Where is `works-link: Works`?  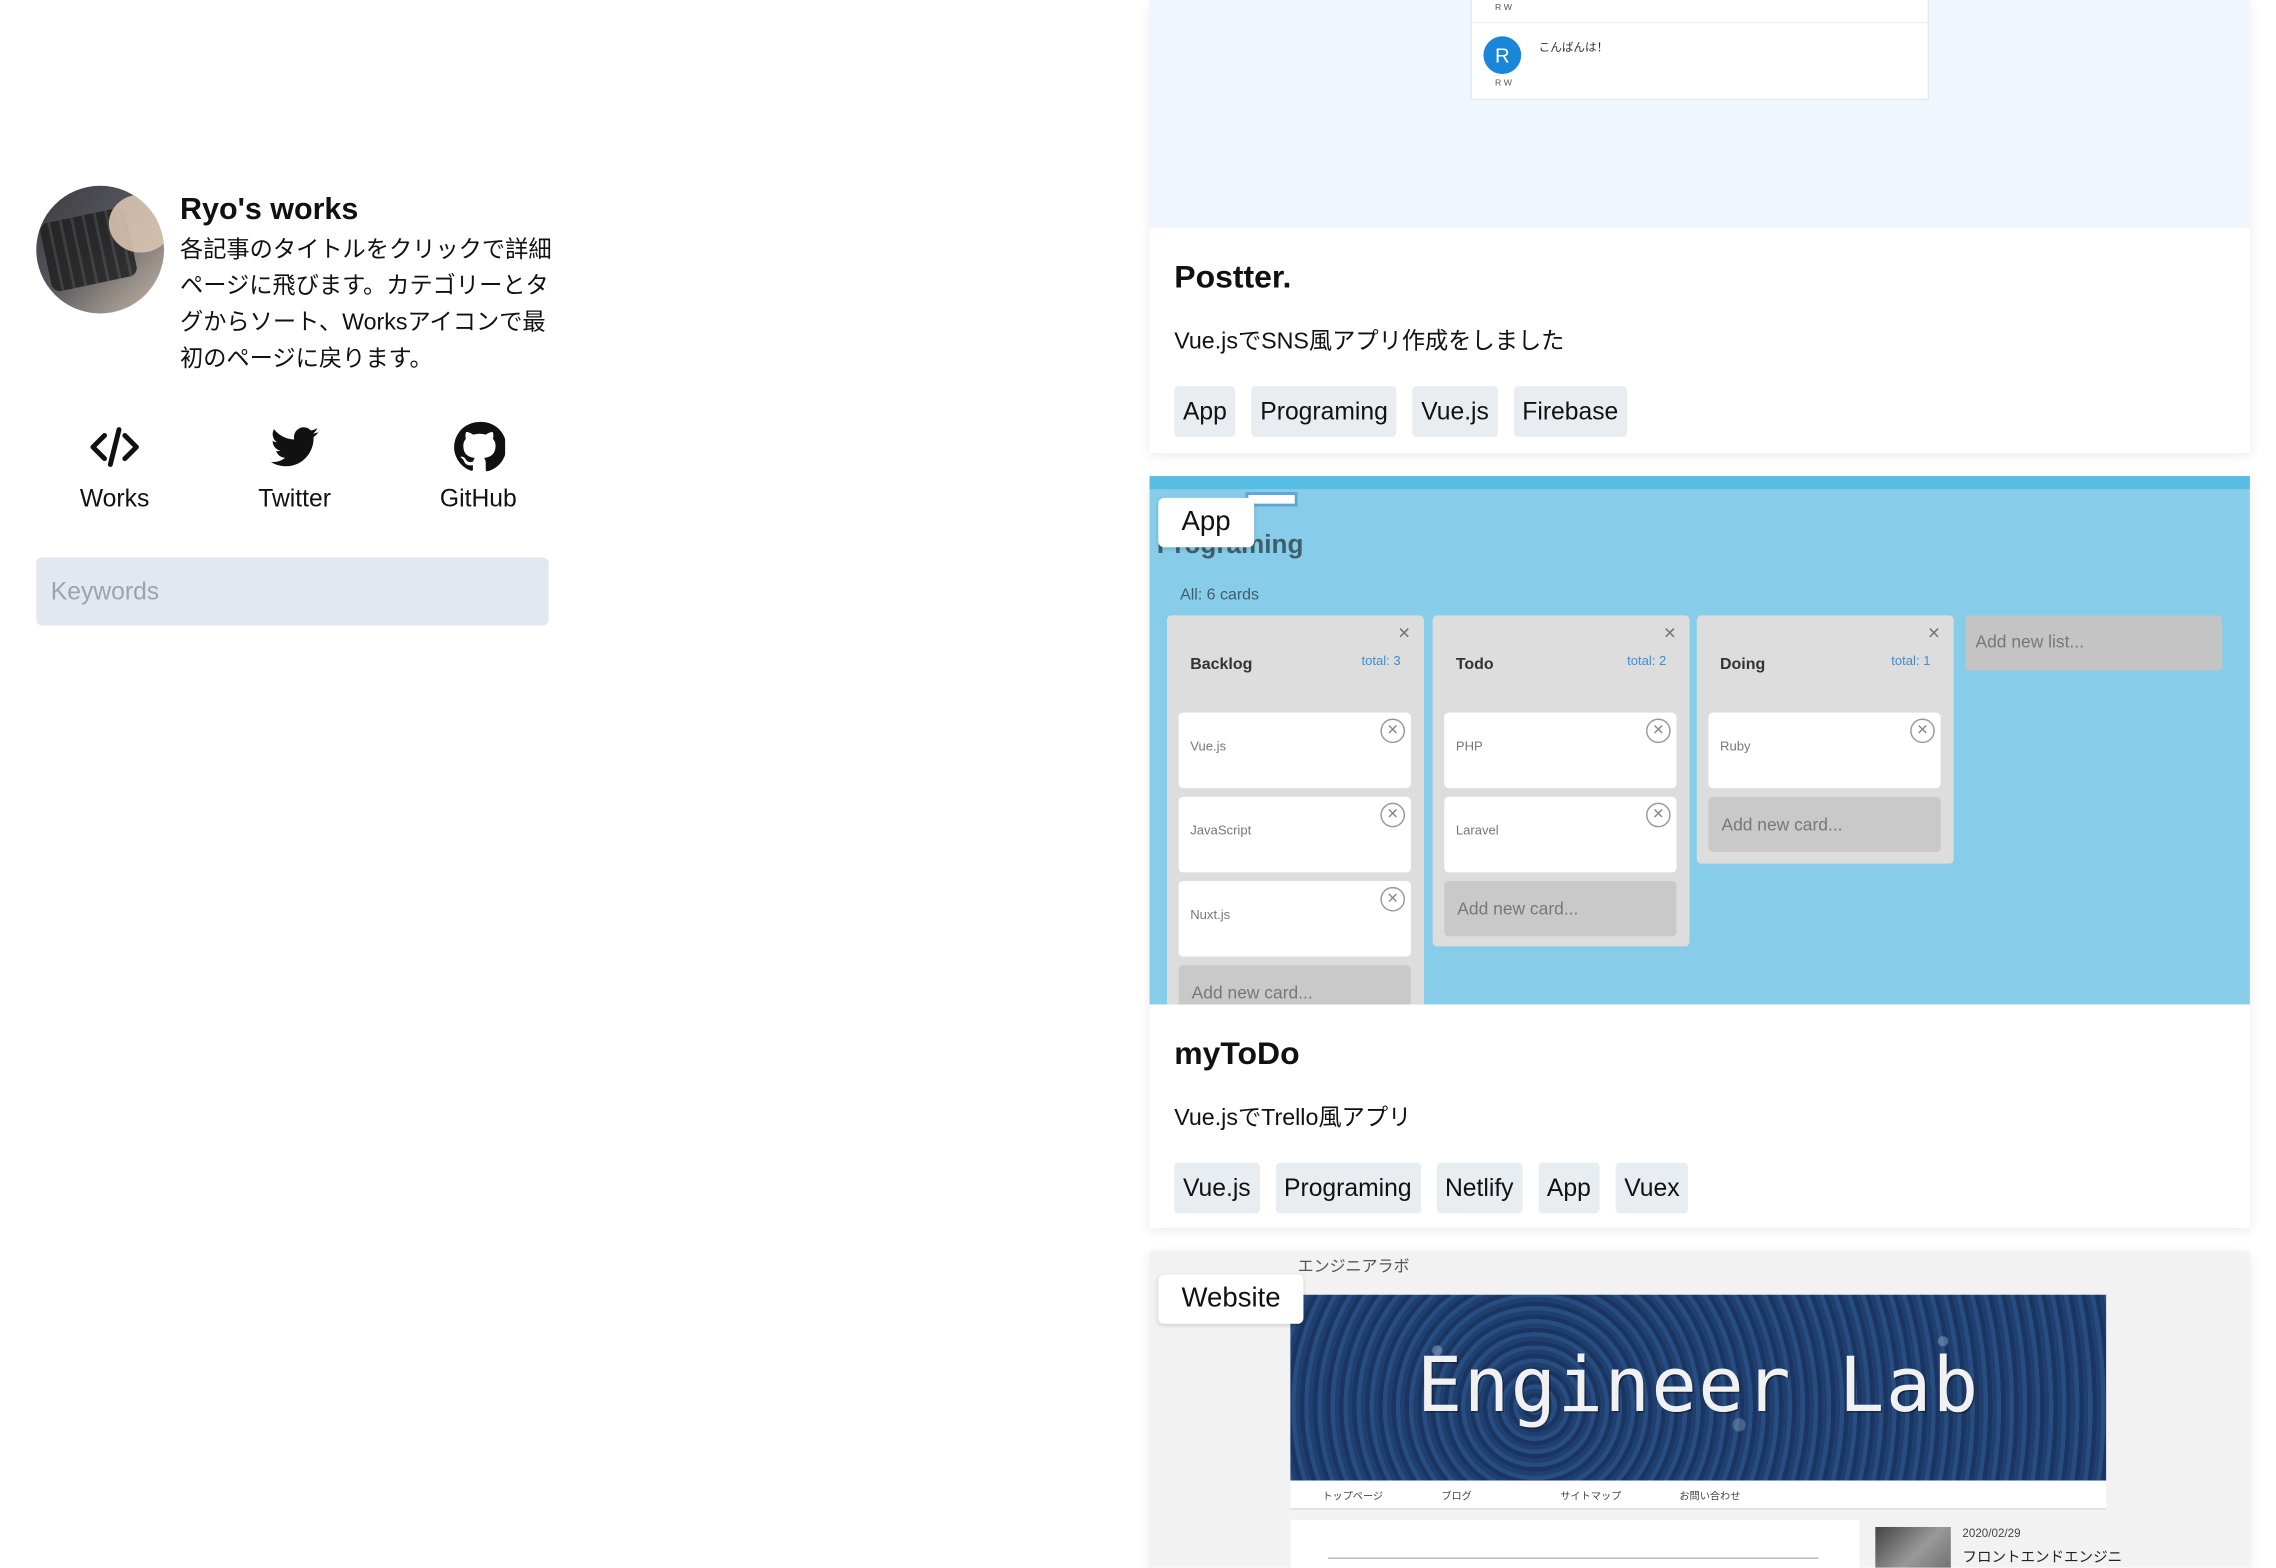 works-link: Works is located at coordinates (114, 467).